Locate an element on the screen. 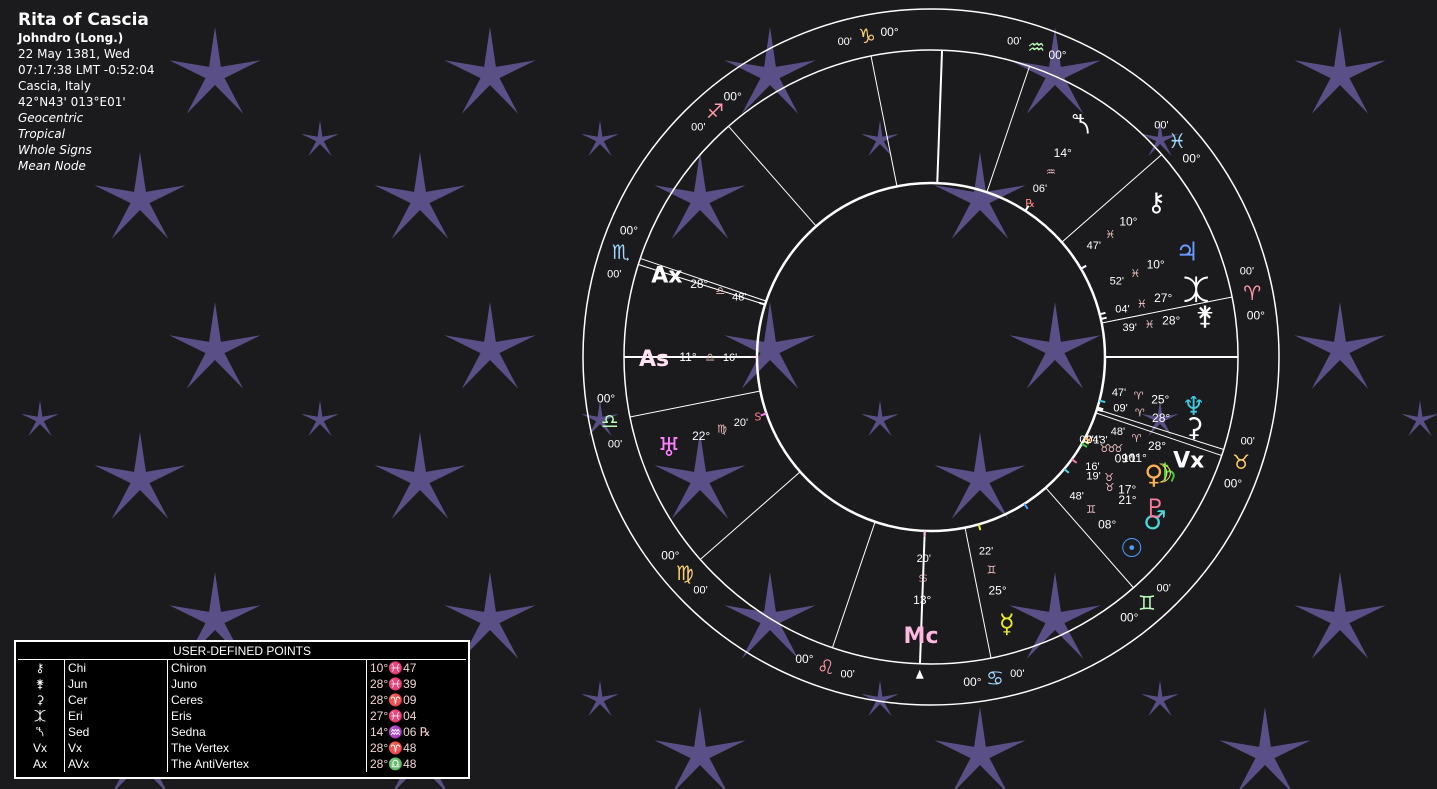  ceres-sign: ♈ is located at coordinates (1140, 412).